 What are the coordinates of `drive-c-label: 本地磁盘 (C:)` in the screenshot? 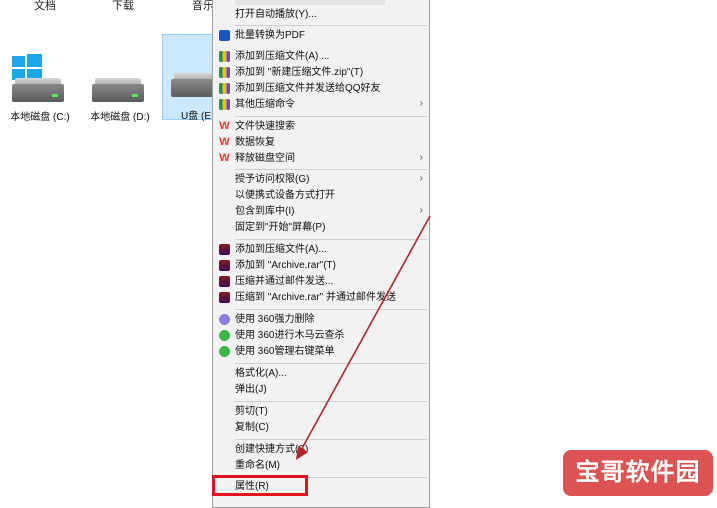 It's located at (40, 117).